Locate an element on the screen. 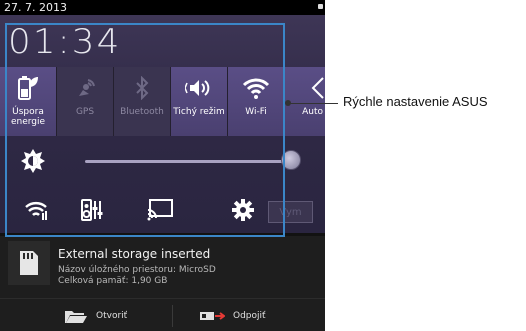 The height and width of the screenshot is (331, 526). tile-bluetooth: Bluetooth is located at coordinates (142, 101).